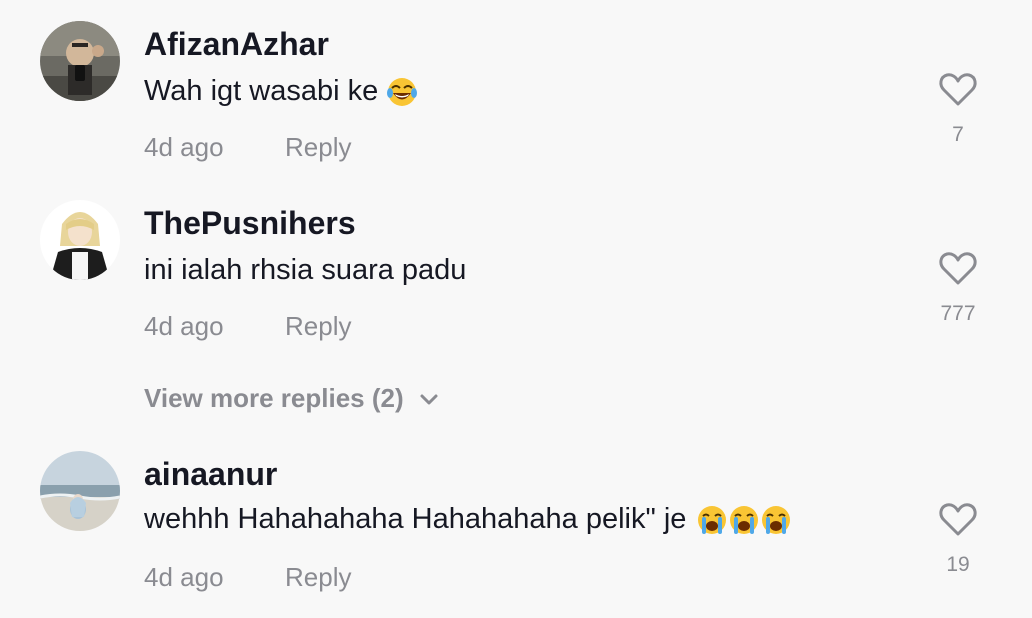 The width and height of the screenshot is (1032, 618). I want to click on view-more-replies-button: View more replies (2), so click(292, 398).